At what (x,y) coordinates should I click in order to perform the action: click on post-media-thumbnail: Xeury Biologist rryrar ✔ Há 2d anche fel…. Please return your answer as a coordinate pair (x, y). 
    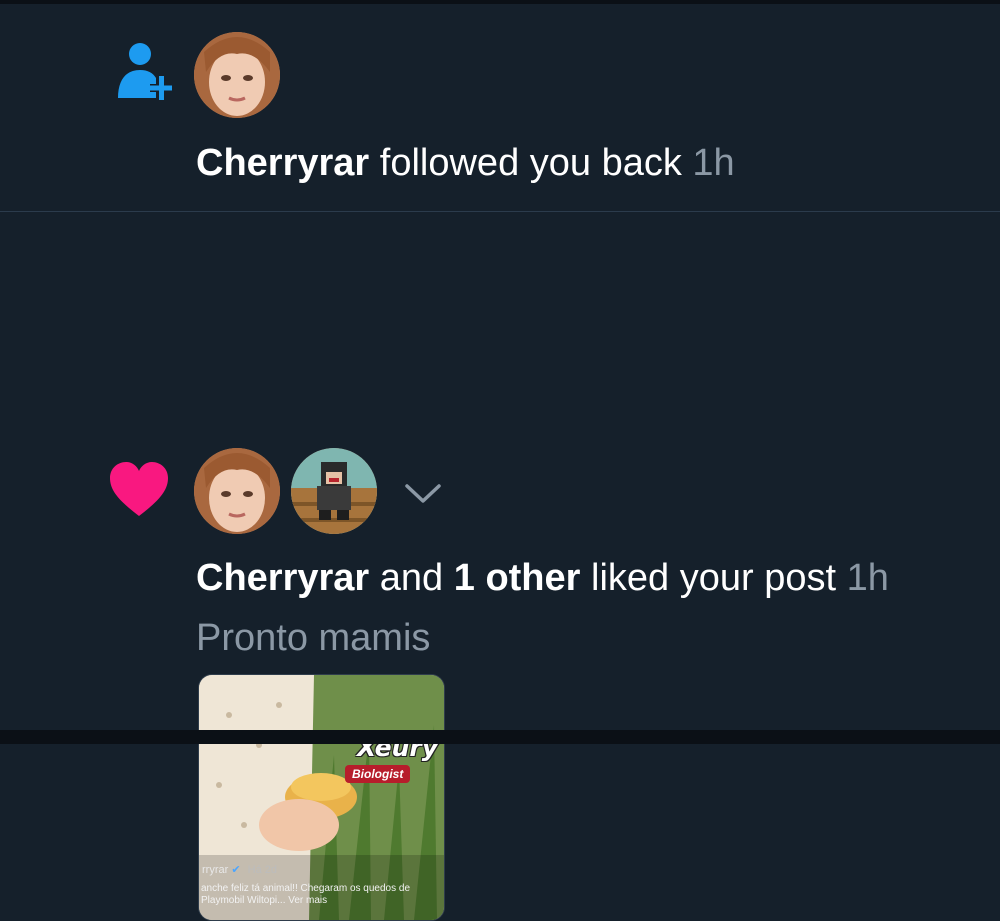
    Looking at the image, I should click on (321, 797).